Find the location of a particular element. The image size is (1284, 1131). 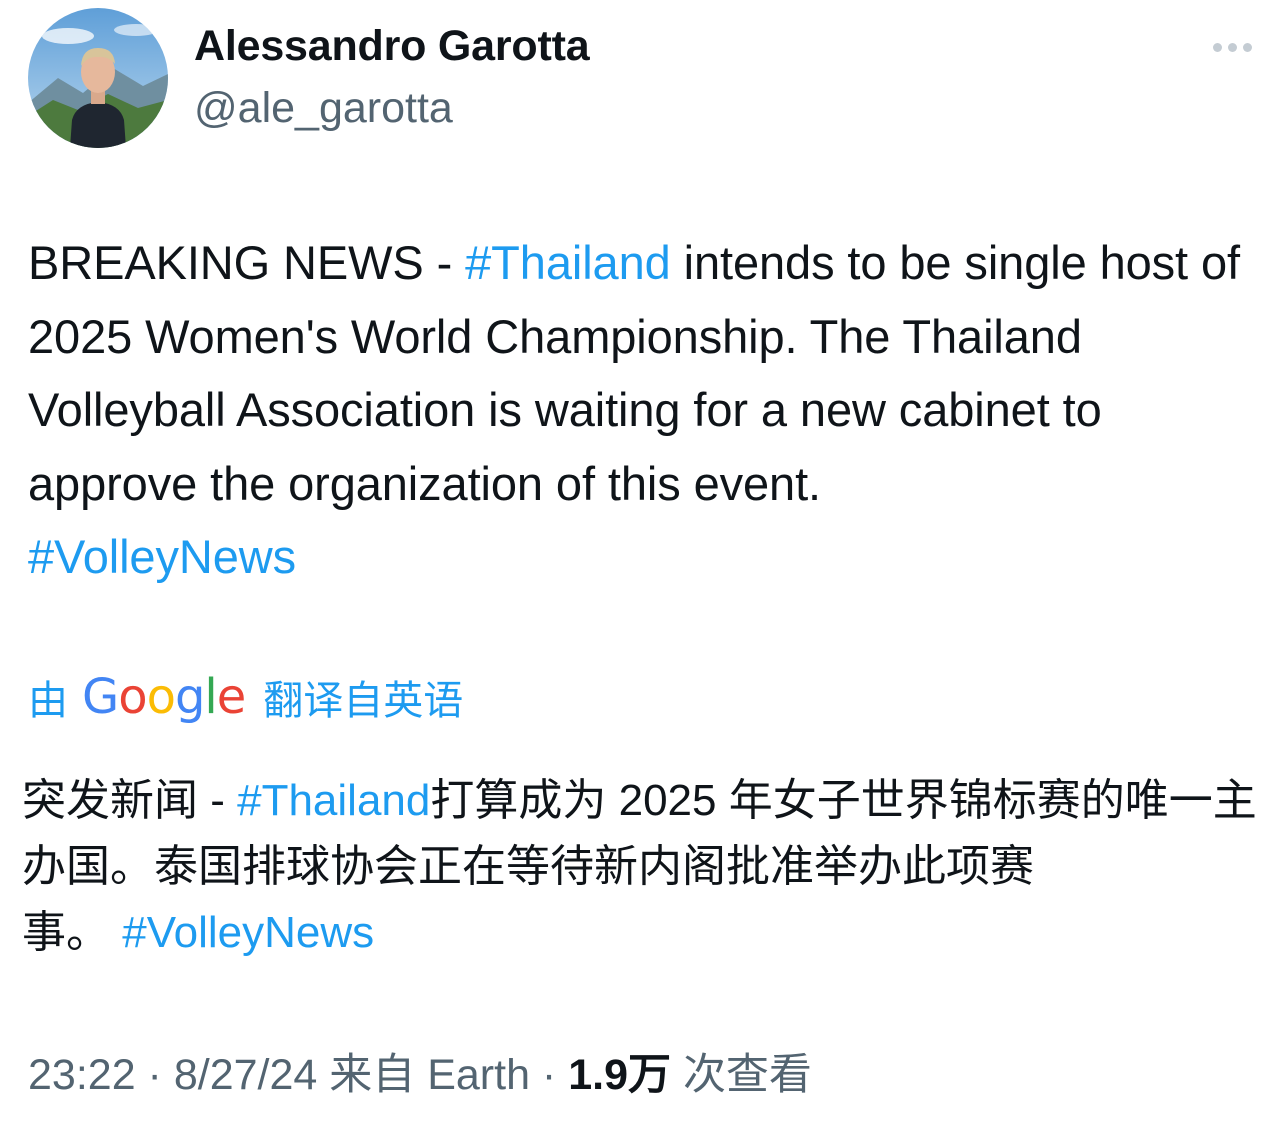

more-button is located at coordinates (1232, 48).